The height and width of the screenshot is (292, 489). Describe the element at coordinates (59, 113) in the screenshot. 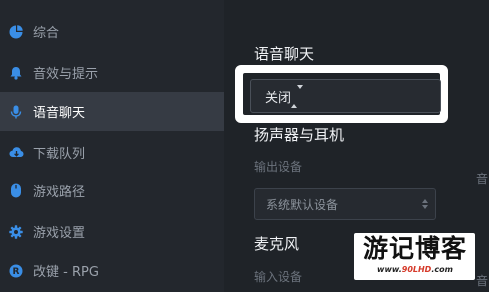

I see `sidebar-item-label: 语音聊天` at that location.